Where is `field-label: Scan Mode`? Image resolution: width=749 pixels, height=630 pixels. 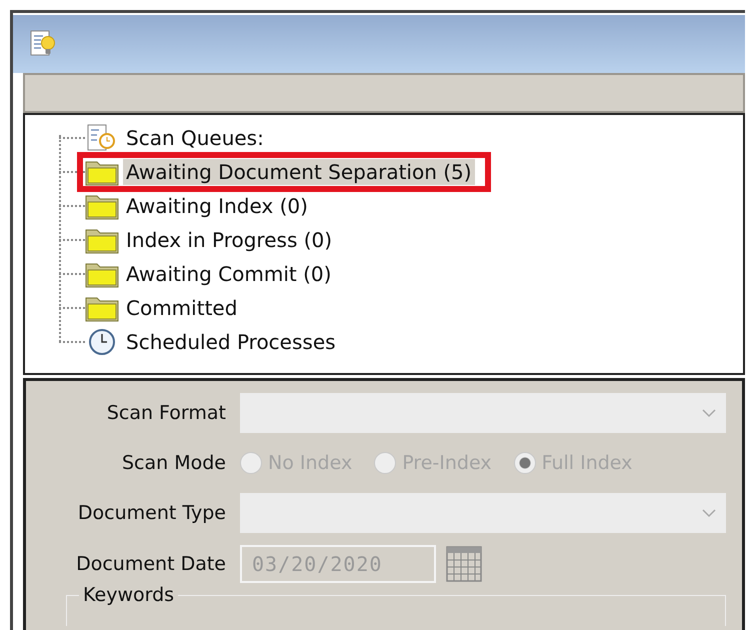
field-label: Scan Mode is located at coordinates (173, 463).